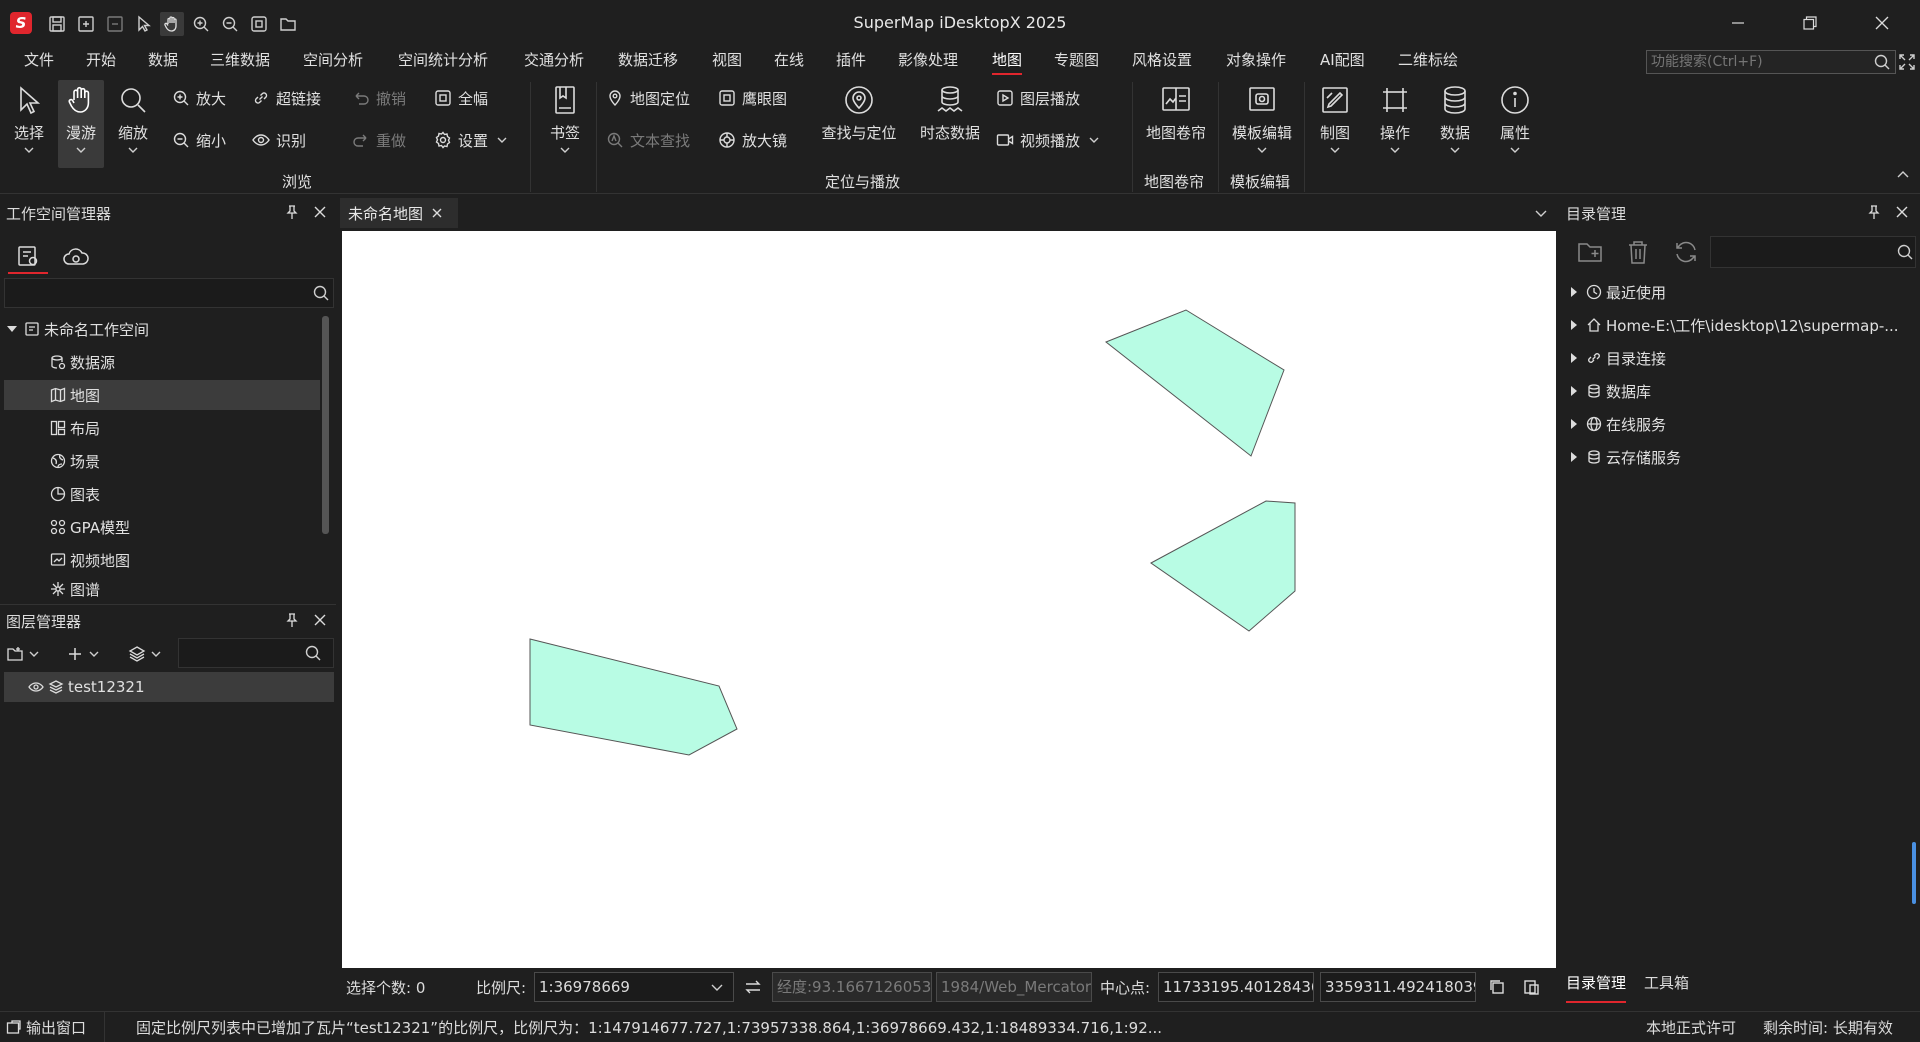 The image size is (1920, 1042). Describe the element at coordinates (1236, 987) in the screenshot. I see `center-x-input: 11733195.40128436` at that location.